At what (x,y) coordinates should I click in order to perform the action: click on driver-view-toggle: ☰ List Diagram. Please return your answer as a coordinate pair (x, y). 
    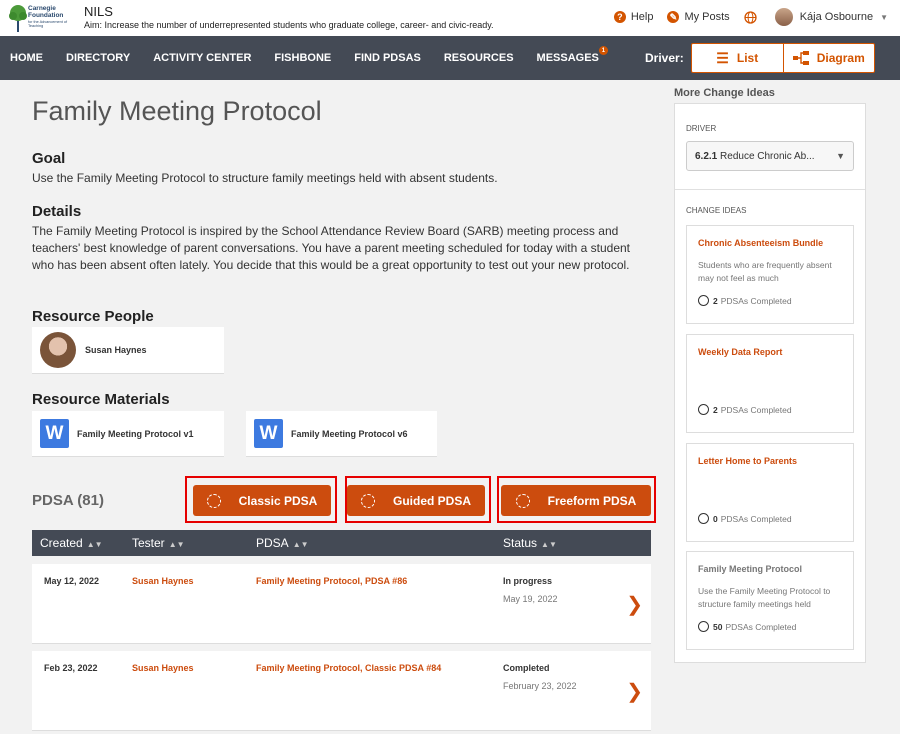
    Looking at the image, I should click on (783, 58).